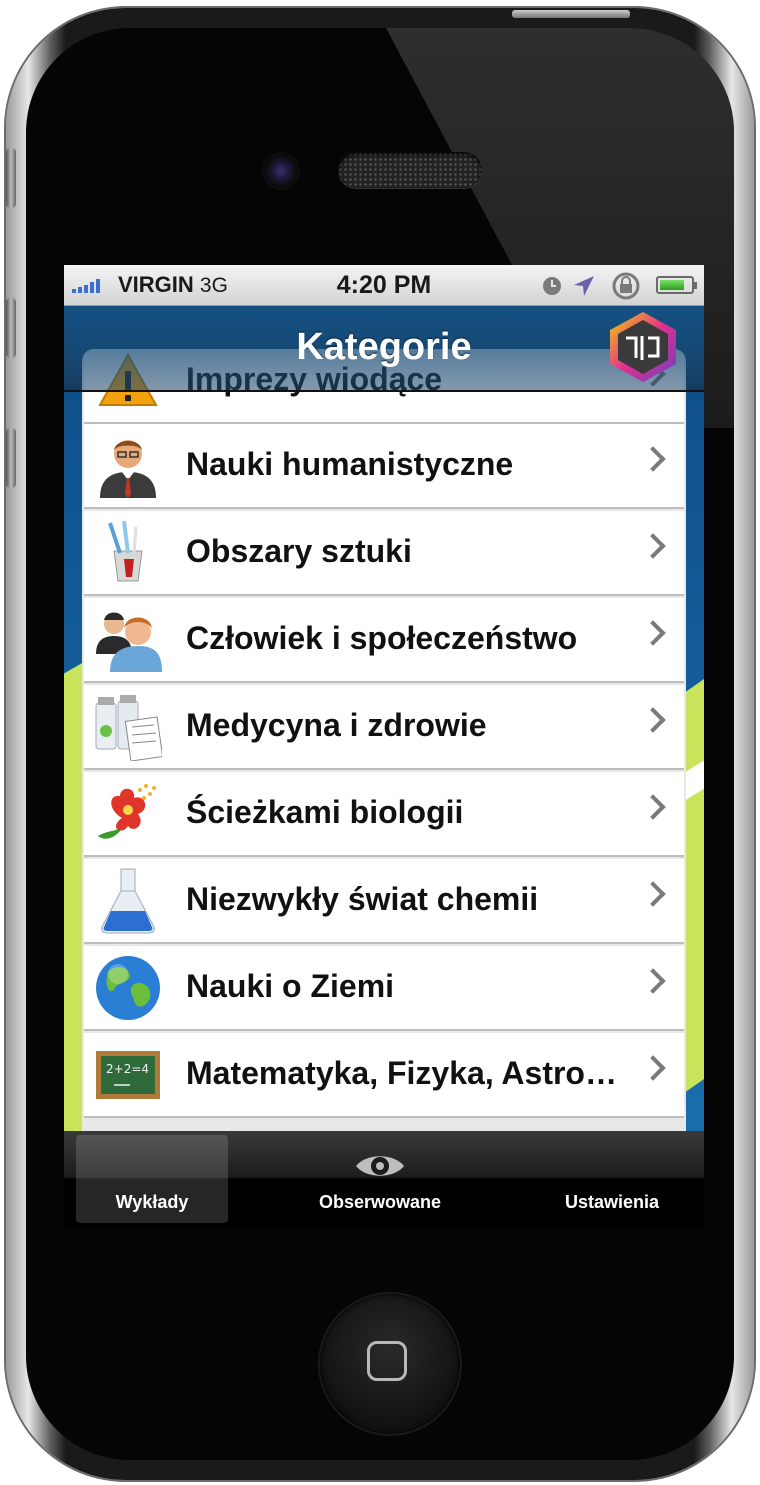 The image size is (760, 1485). I want to click on volume-up-button, so click(11, 328).